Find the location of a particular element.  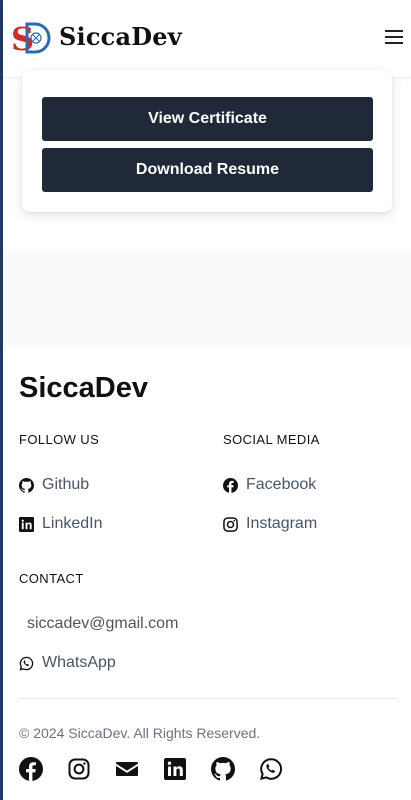

contact-heading: CONTACT is located at coordinates (51, 578).